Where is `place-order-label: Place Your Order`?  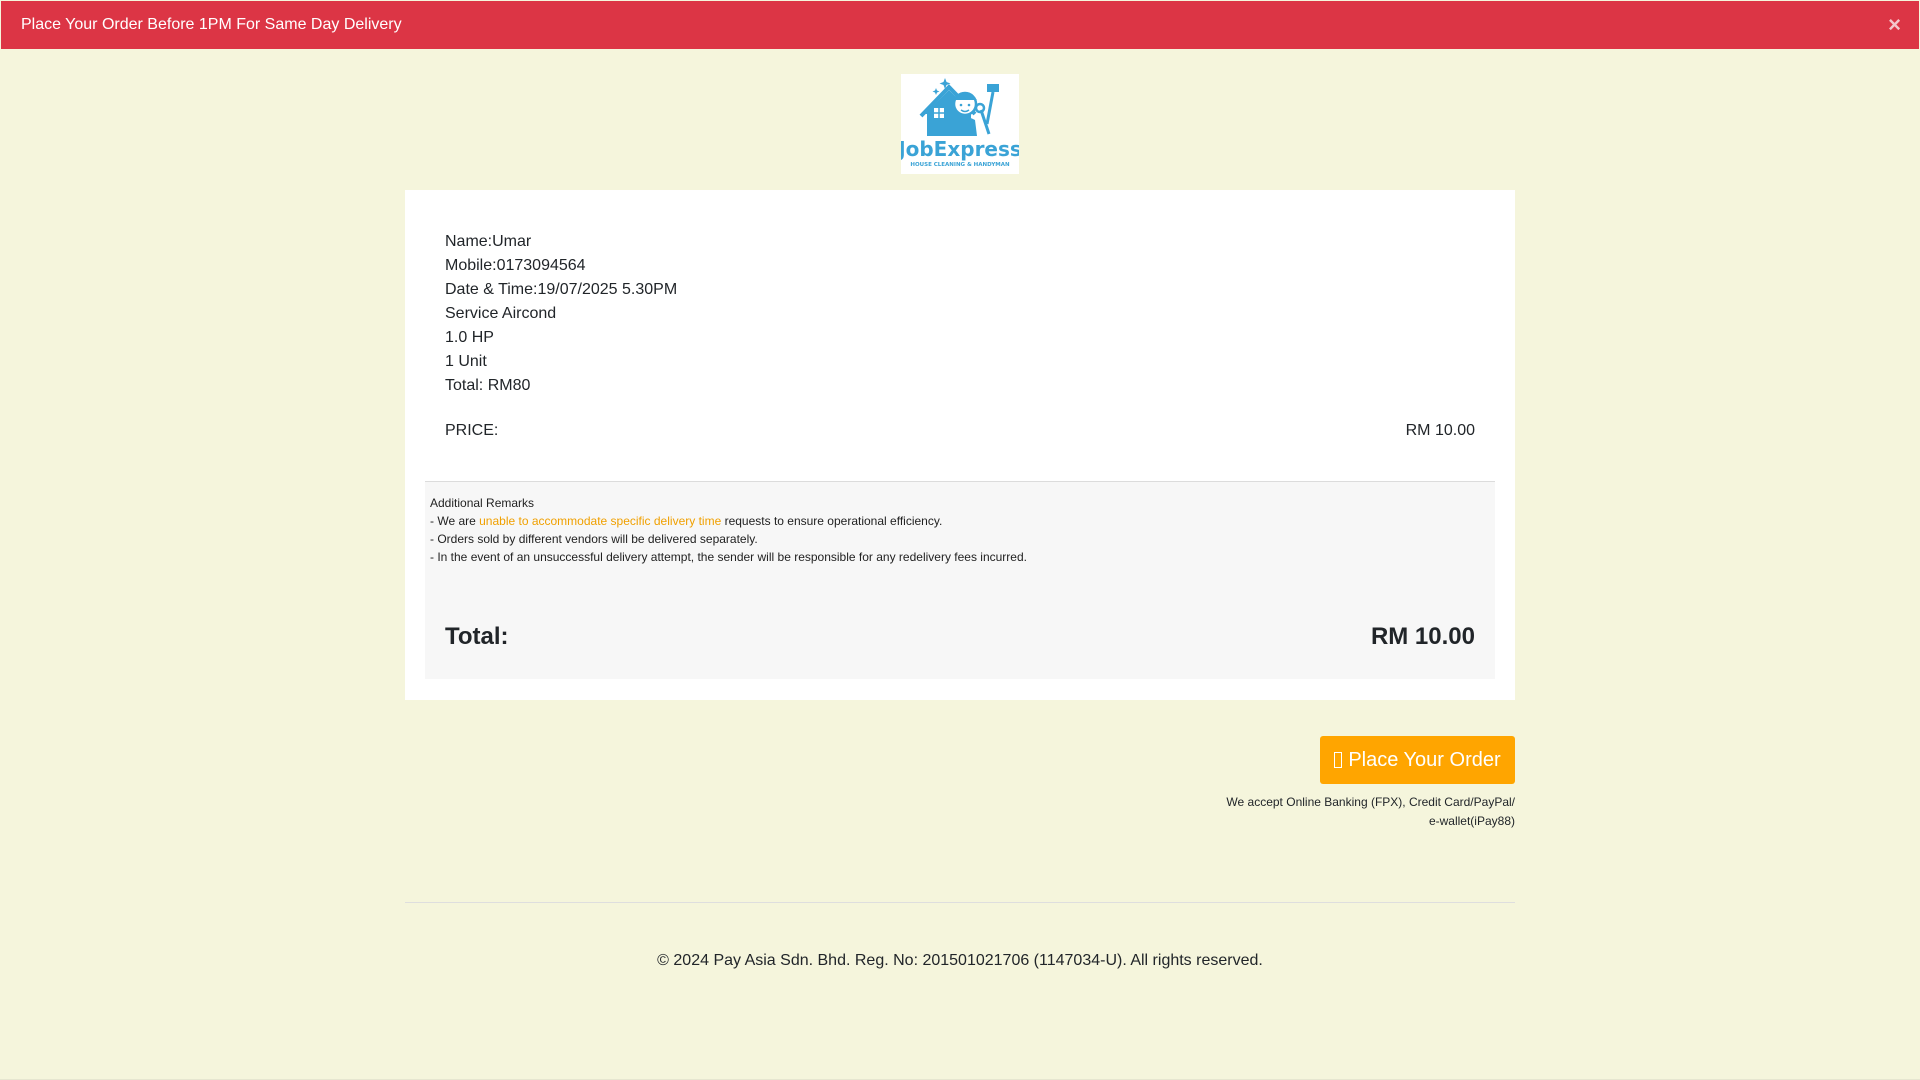
place-order-label: Place Your Order is located at coordinates (1424, 759).